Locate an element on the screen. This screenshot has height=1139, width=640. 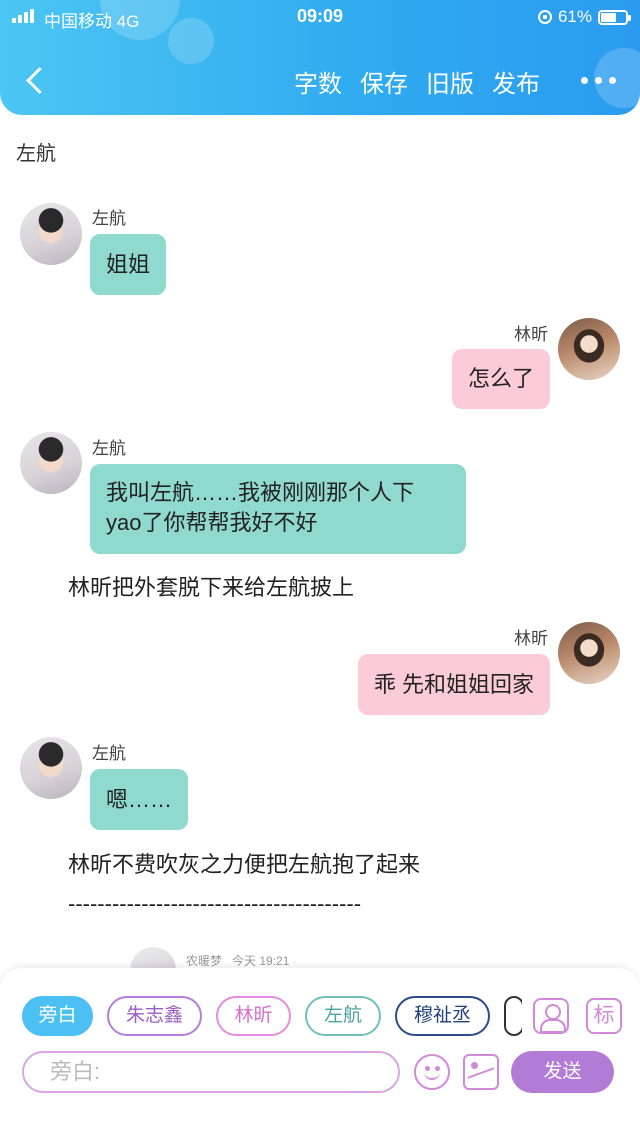
old-version-button: 旧版 is located at coordinates (450, 81).